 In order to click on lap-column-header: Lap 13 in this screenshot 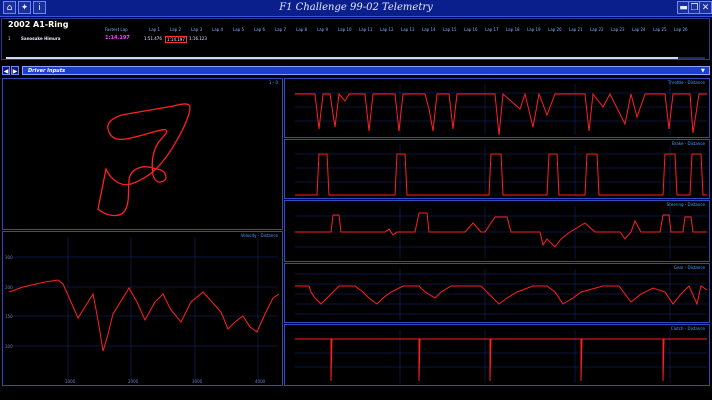, I will do `click(408, 29)`.